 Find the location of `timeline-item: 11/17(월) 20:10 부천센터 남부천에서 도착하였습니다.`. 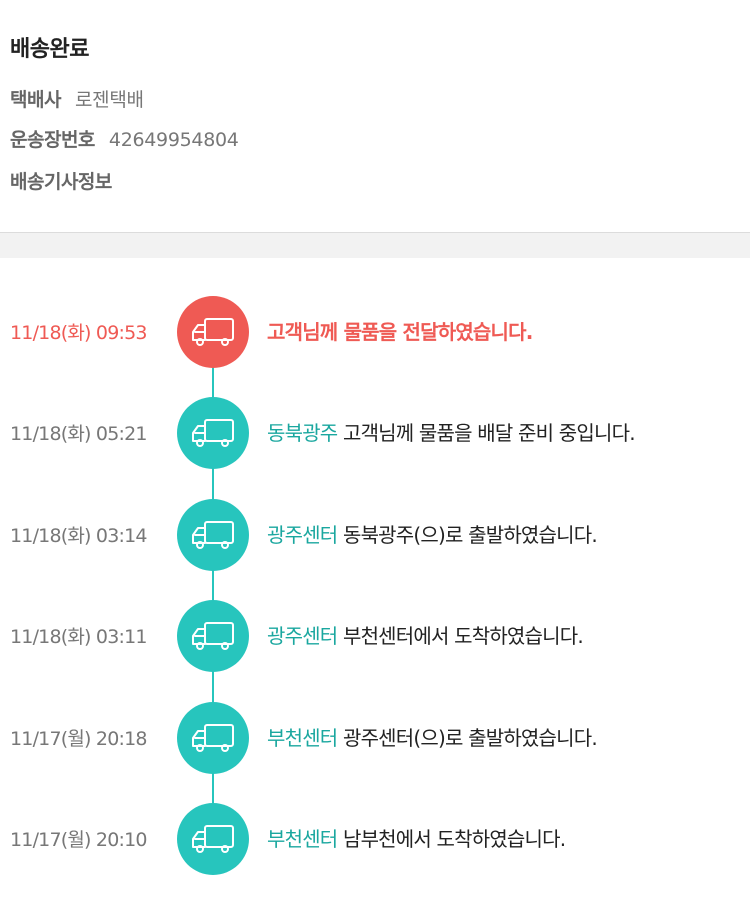

timeline-item: 11/17(월) 20:10 부천센터 남부천에서 도착하였습니다. is located at coordinates (375, 839).